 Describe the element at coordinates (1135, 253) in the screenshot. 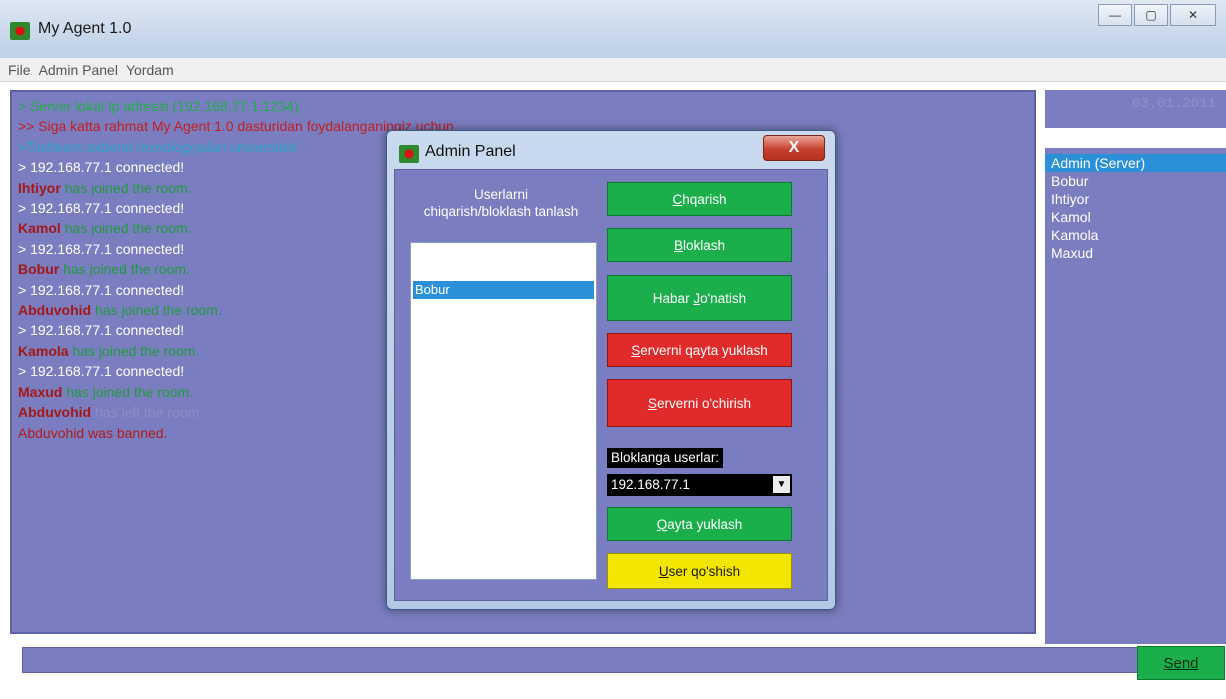

I see `user-list-item: Maxud` at that location.